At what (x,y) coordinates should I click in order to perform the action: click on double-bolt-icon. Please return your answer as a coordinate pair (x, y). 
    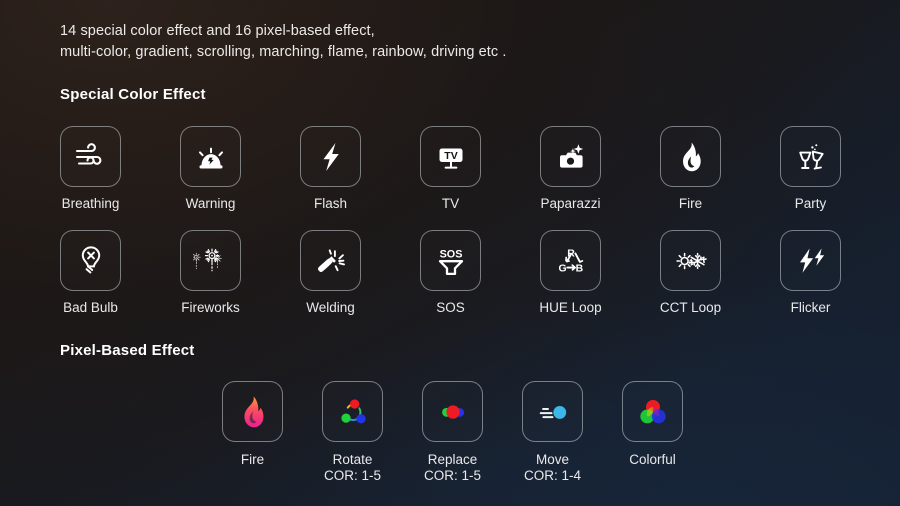
    Looking at the image, I should click on (811, 261).